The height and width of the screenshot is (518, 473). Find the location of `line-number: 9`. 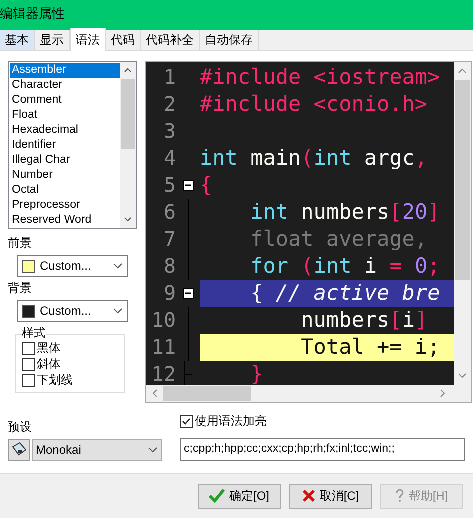

line-number: 9 is located at coordinates (169, 293).